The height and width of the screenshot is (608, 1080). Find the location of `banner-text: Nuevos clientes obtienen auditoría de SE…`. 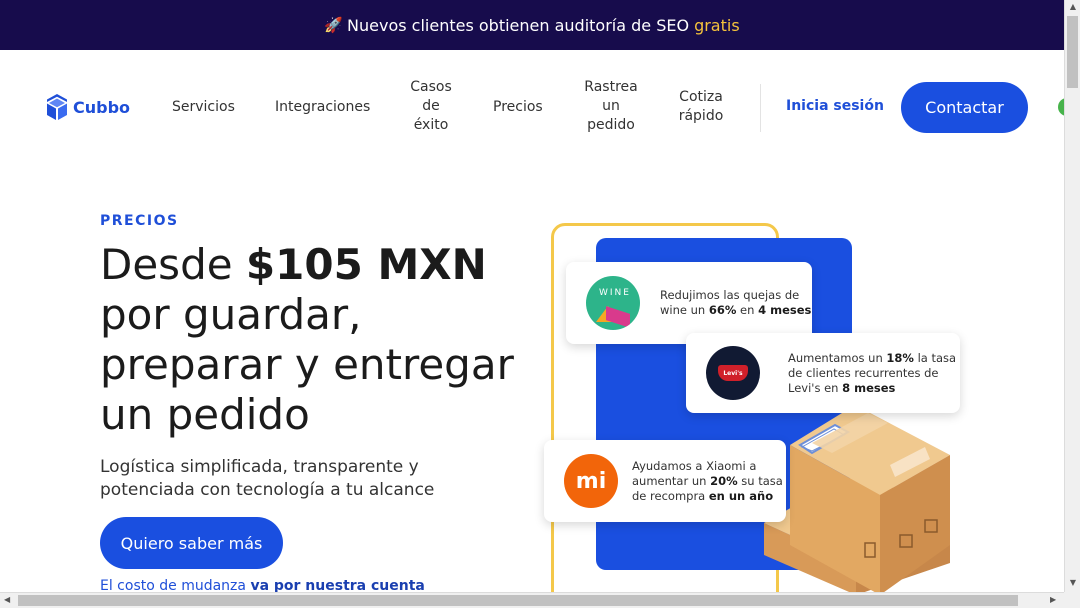

banner-text: Nuevos clientes obtienen auditoría de SE… is located at coordinates (518, 25).